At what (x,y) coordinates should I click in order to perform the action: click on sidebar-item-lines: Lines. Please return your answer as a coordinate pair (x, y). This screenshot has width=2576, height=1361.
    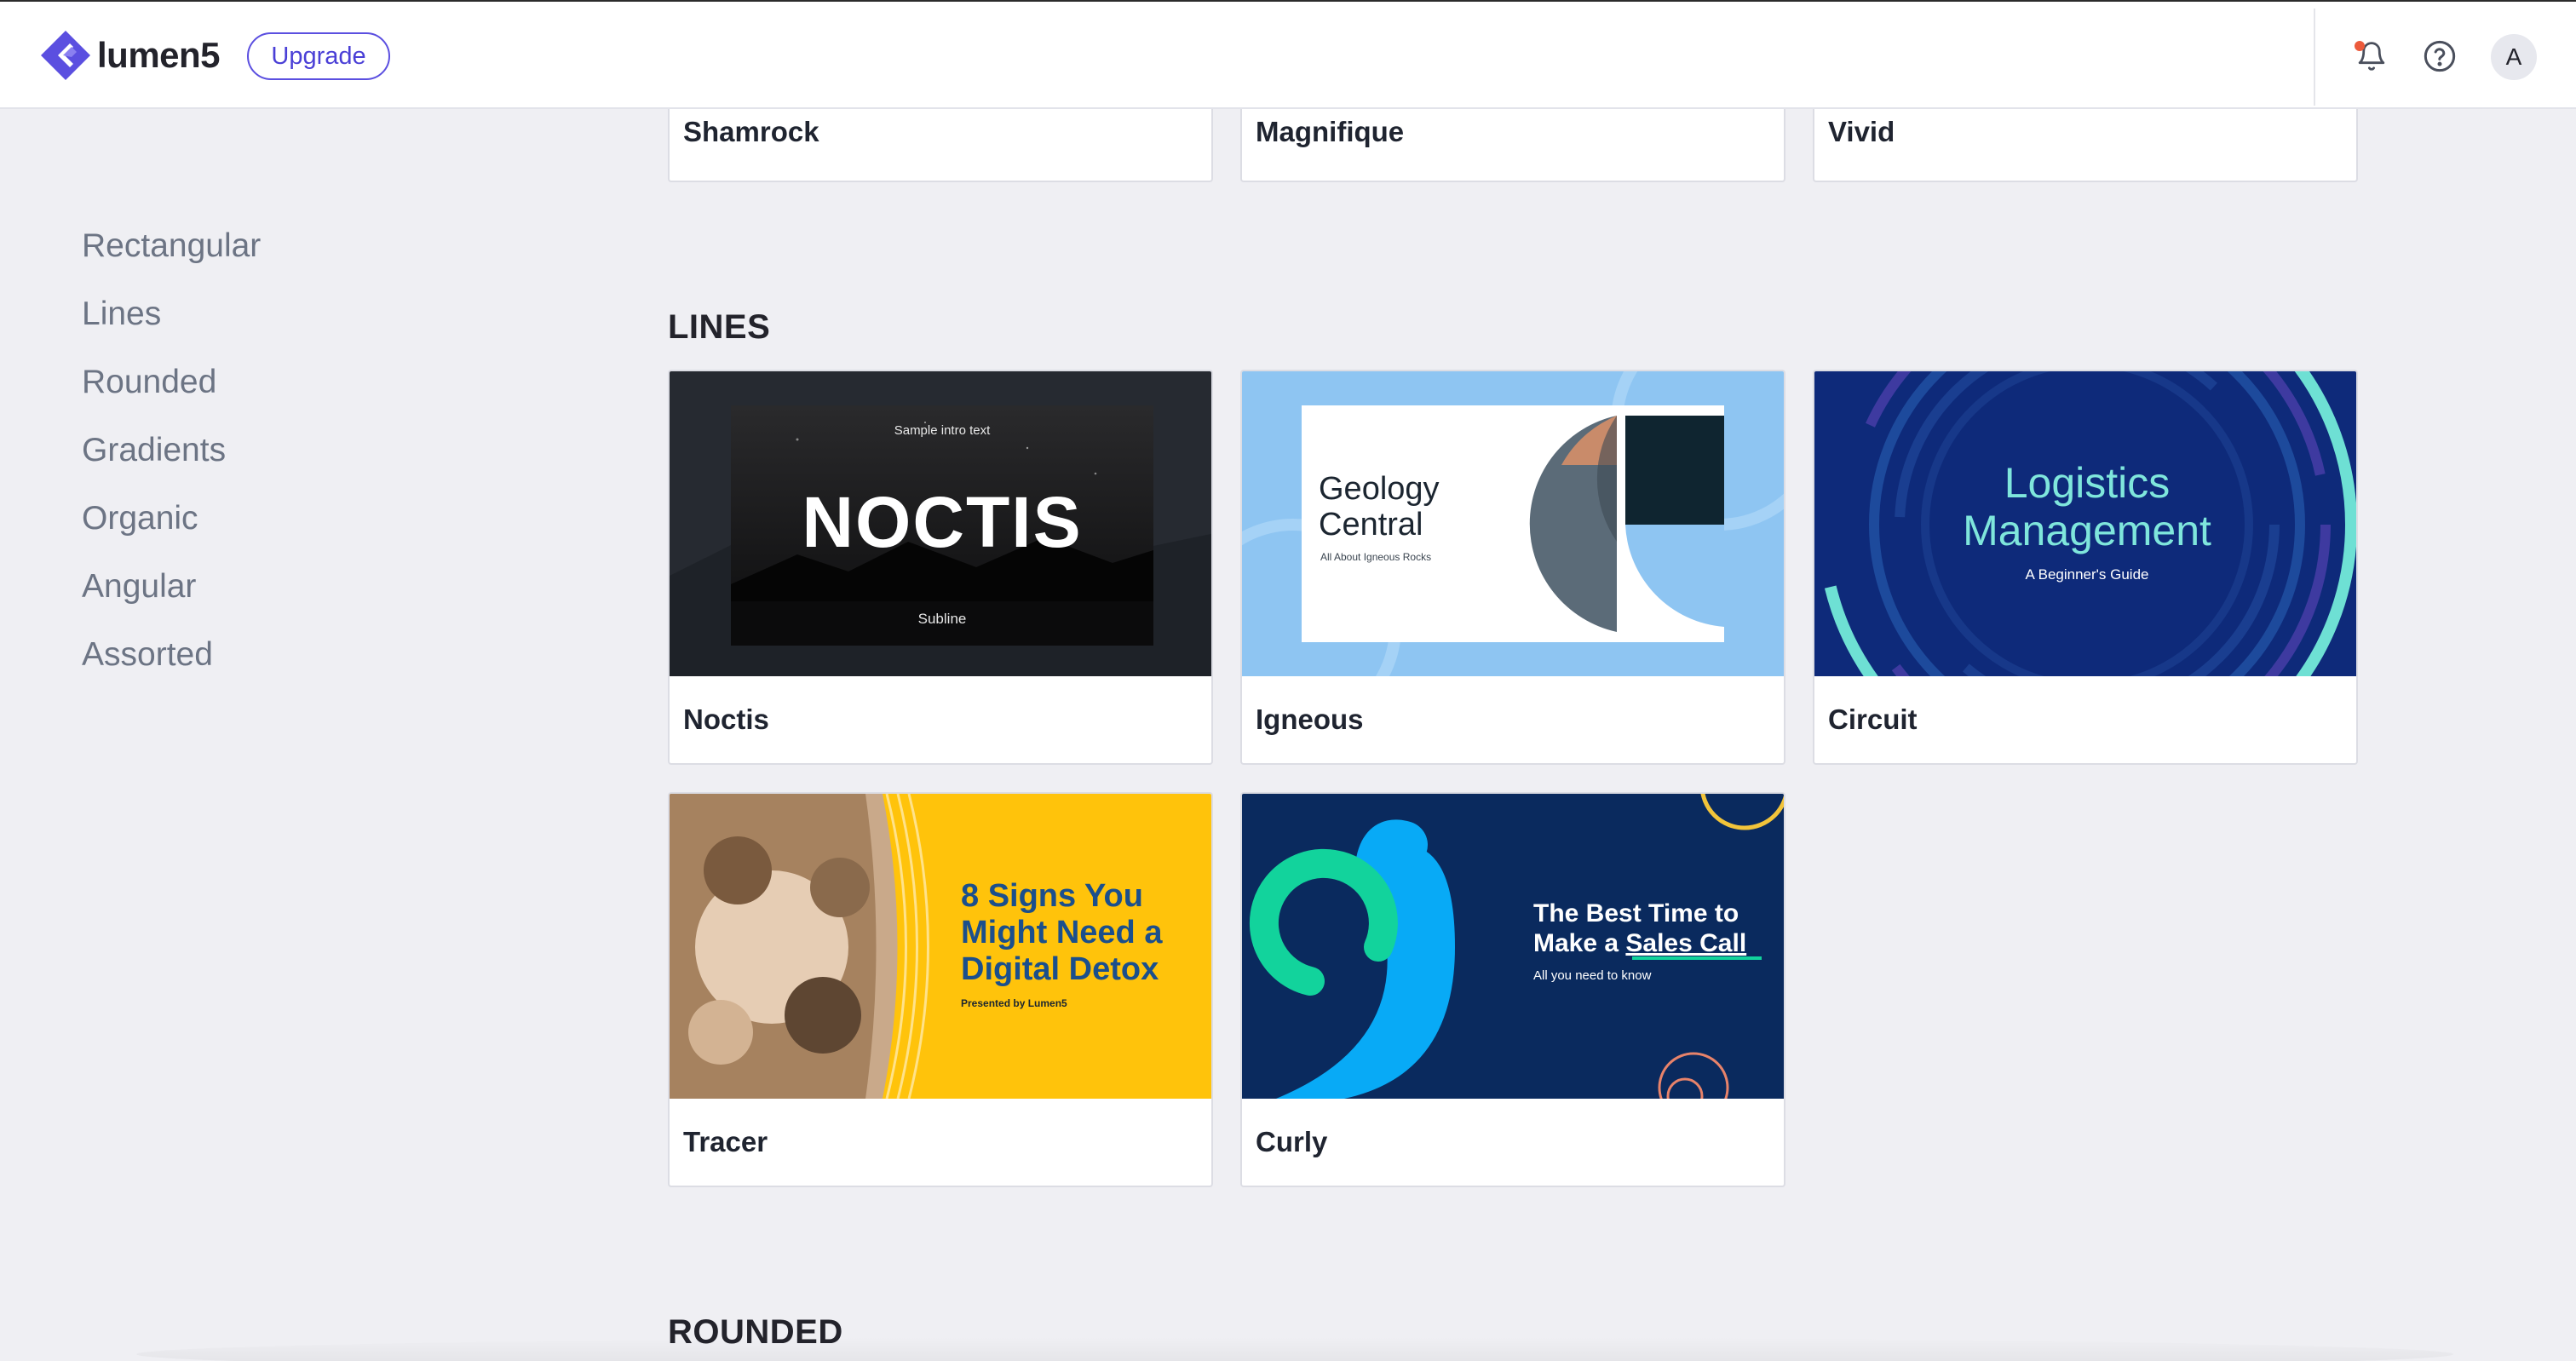
    Looking at the image, I should click on (171, 324).